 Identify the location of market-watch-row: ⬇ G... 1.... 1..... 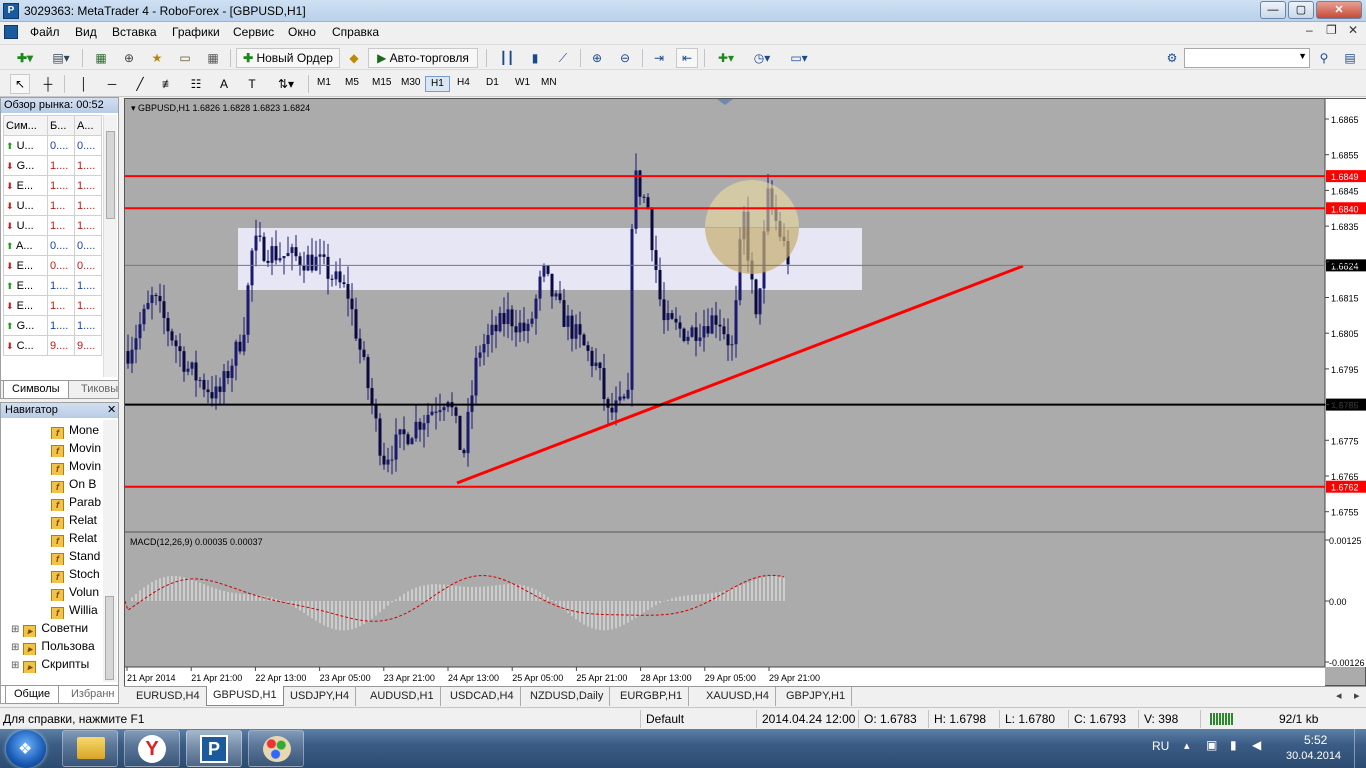
(52, 165).